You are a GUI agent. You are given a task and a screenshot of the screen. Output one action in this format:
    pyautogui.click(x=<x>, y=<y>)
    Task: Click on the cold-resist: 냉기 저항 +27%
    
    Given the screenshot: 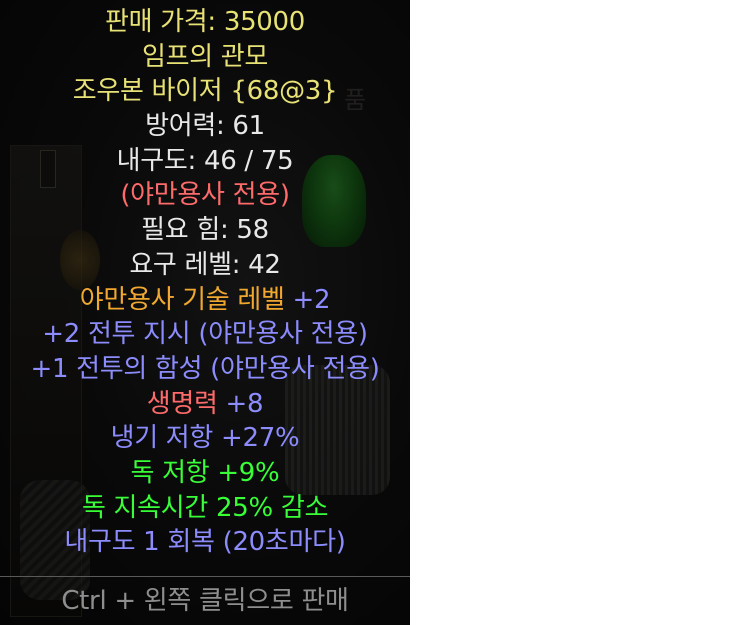 What is the action you would take?
    pyautogui.click(x=205, y=438)
    